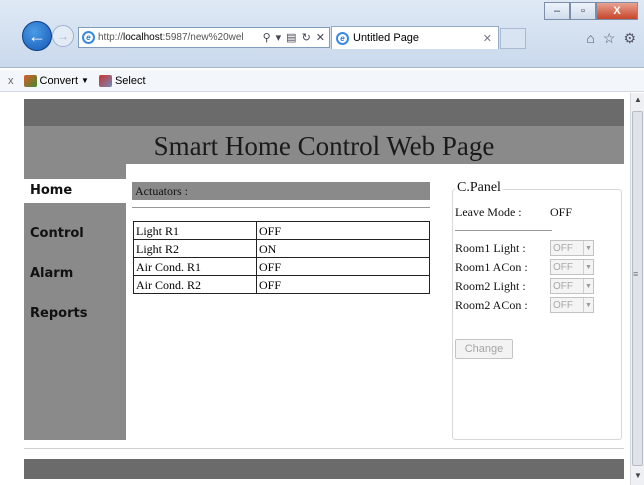 This screenshot has width=644, height=485. What do you see at coordinates (583, 11) in the screenshot?
I see `maximize-button: ▫` at bounding box center [583, 11].